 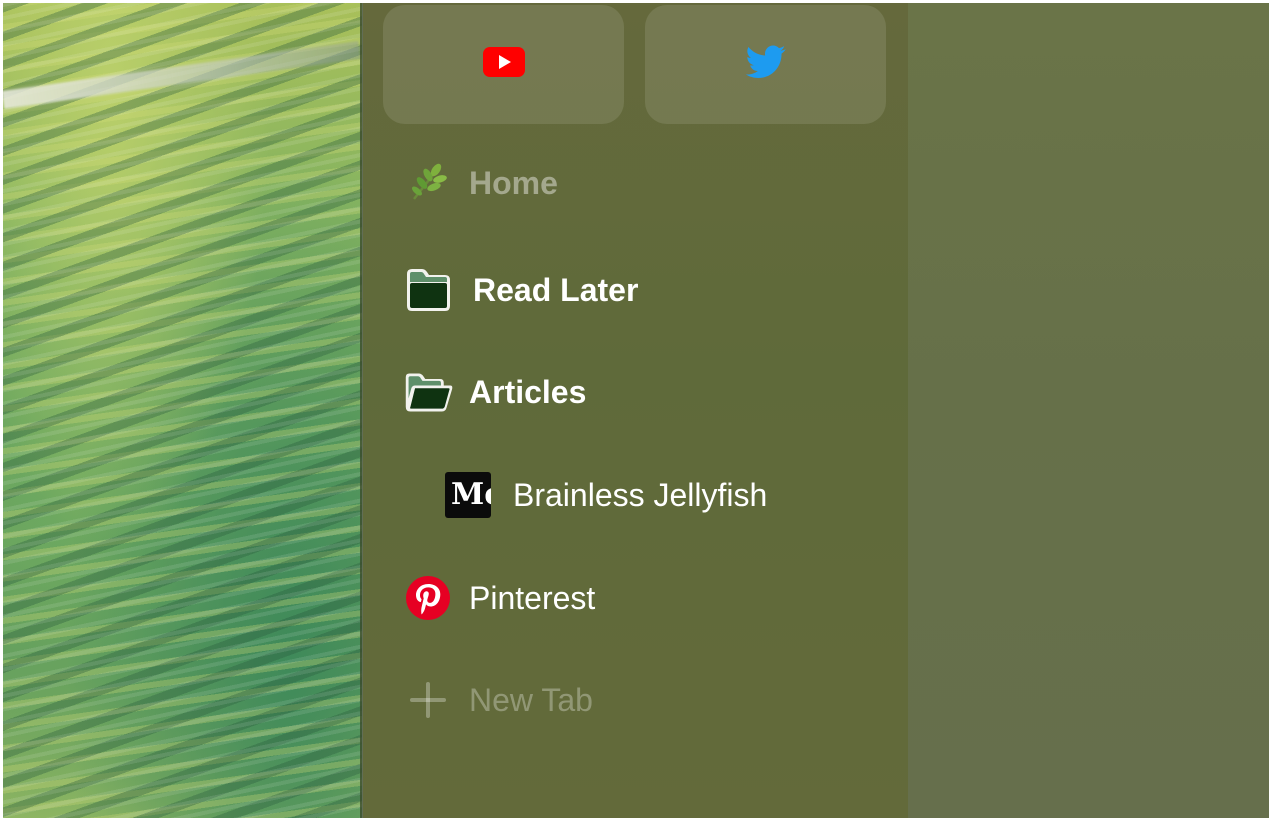 What do you see at coordinates (428, 183) in the screenshot?
I see `leaf-icon` at bounding box center [428, 183].